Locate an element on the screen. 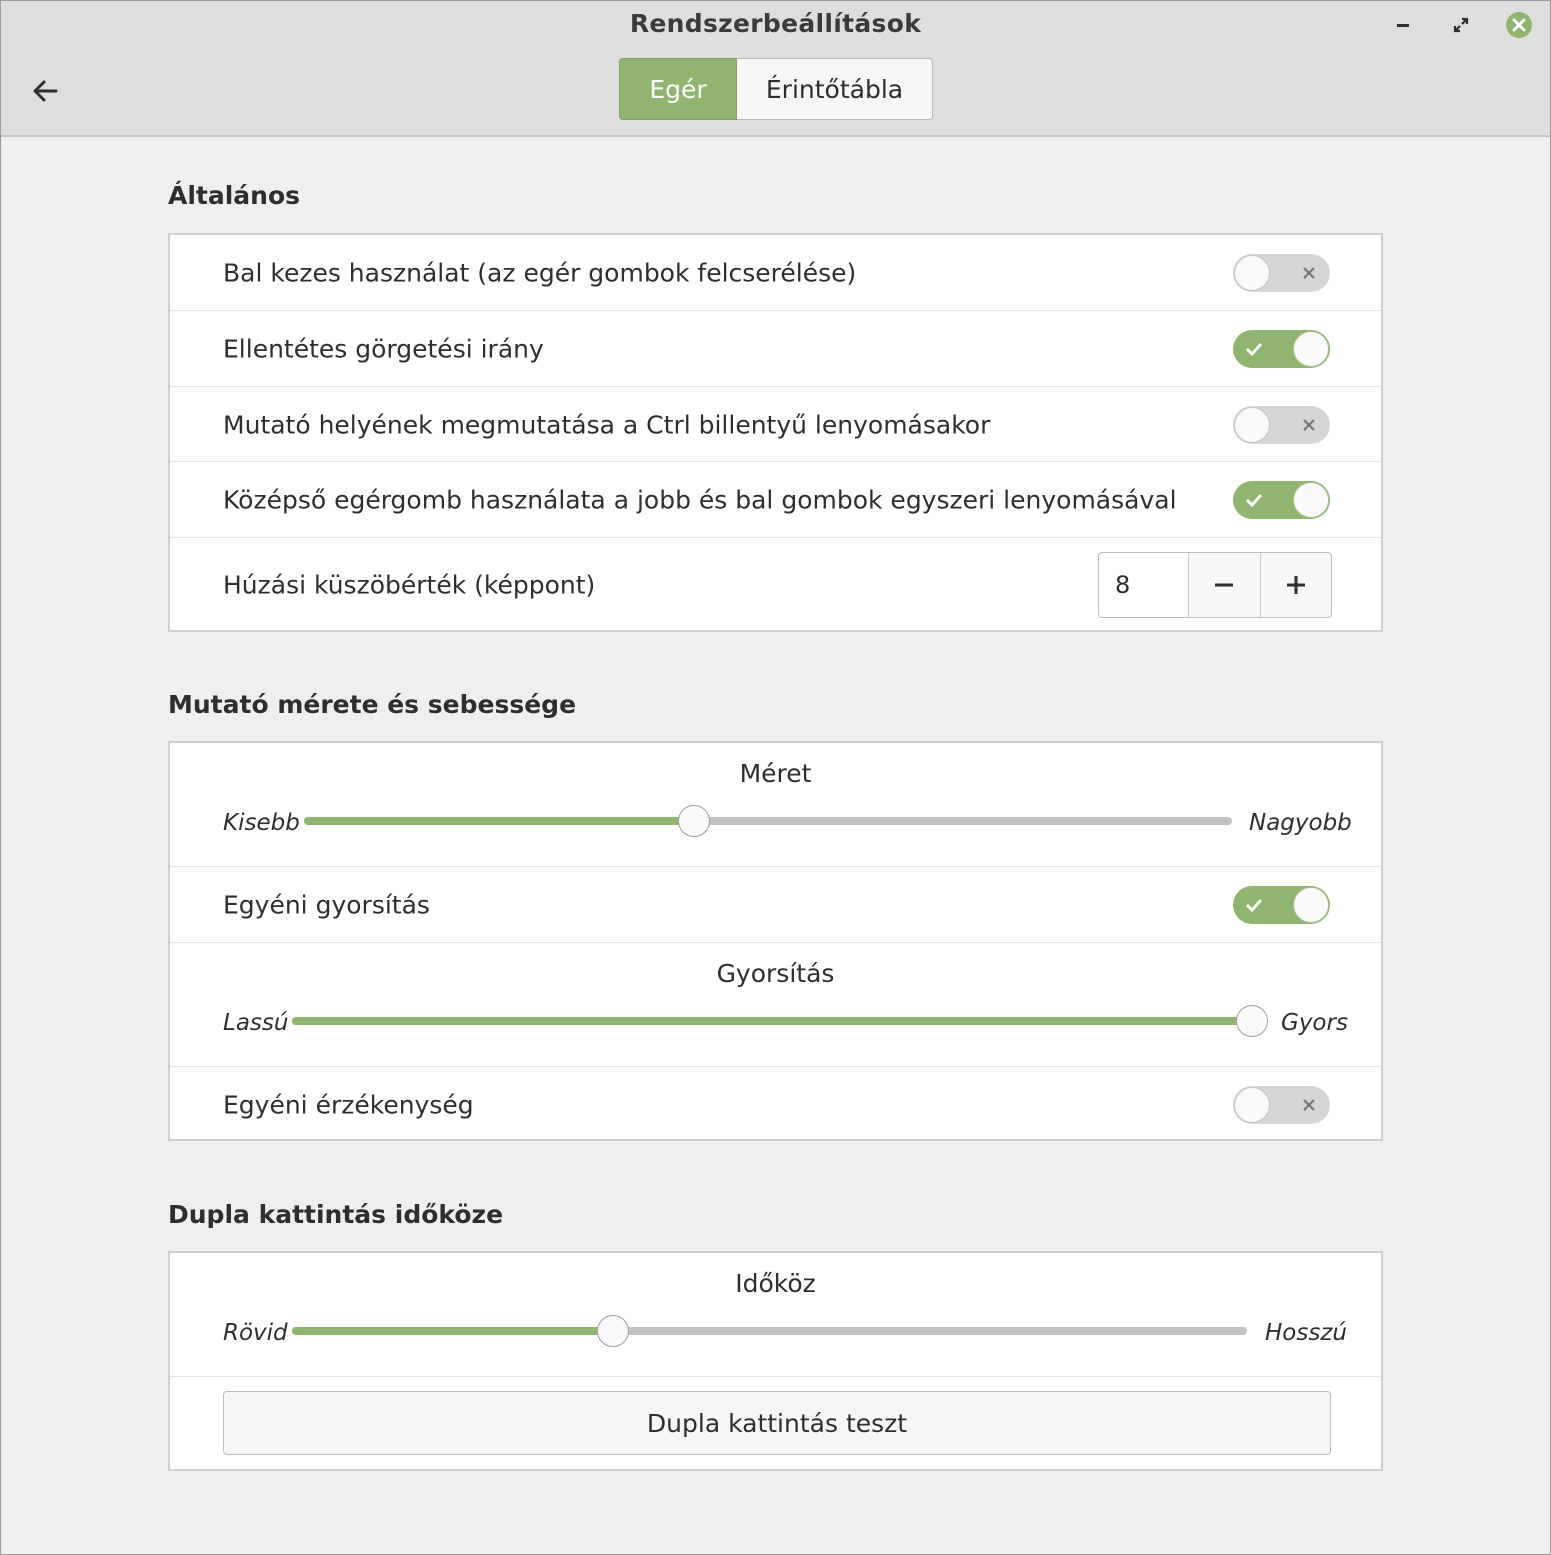 This screenshot has width=1551, height=1555. locate-pointer-switch is located at coordinates (1281, 425).